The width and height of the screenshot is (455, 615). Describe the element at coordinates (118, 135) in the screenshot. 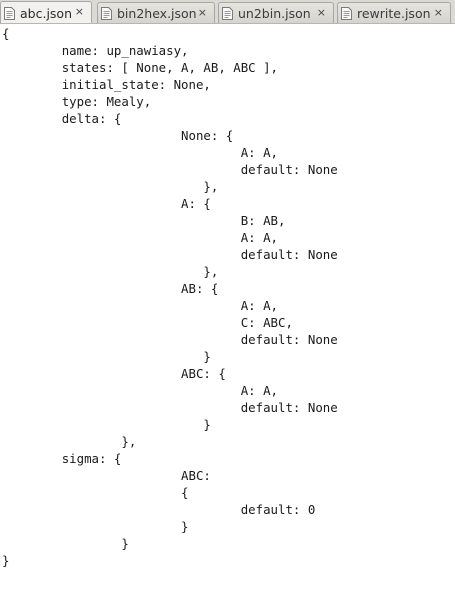

I see `code-line: None: {` at that location.